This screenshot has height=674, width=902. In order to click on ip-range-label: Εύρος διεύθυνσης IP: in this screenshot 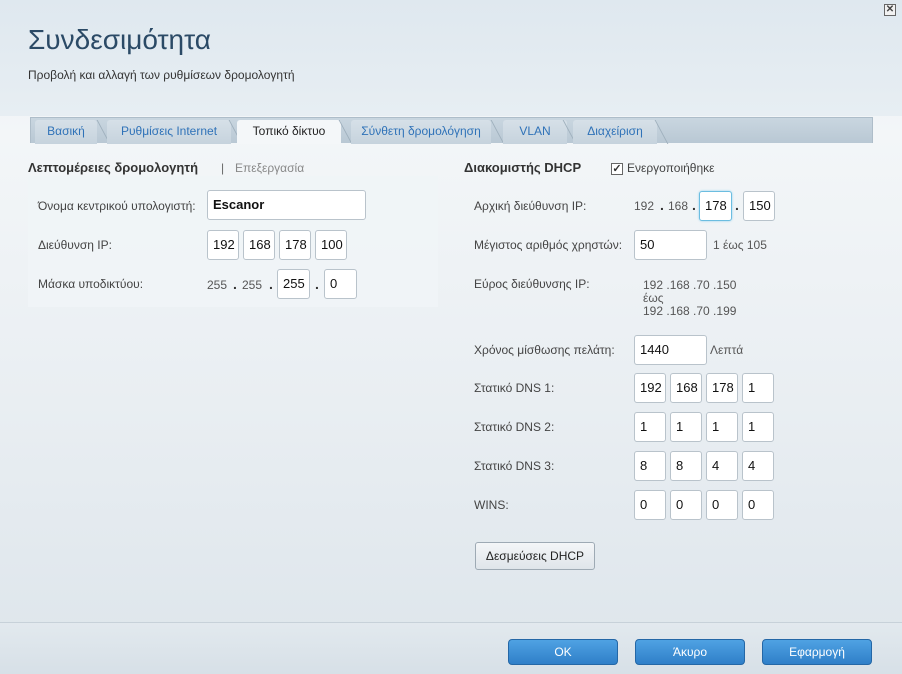, I will do `click(532, 284)`.